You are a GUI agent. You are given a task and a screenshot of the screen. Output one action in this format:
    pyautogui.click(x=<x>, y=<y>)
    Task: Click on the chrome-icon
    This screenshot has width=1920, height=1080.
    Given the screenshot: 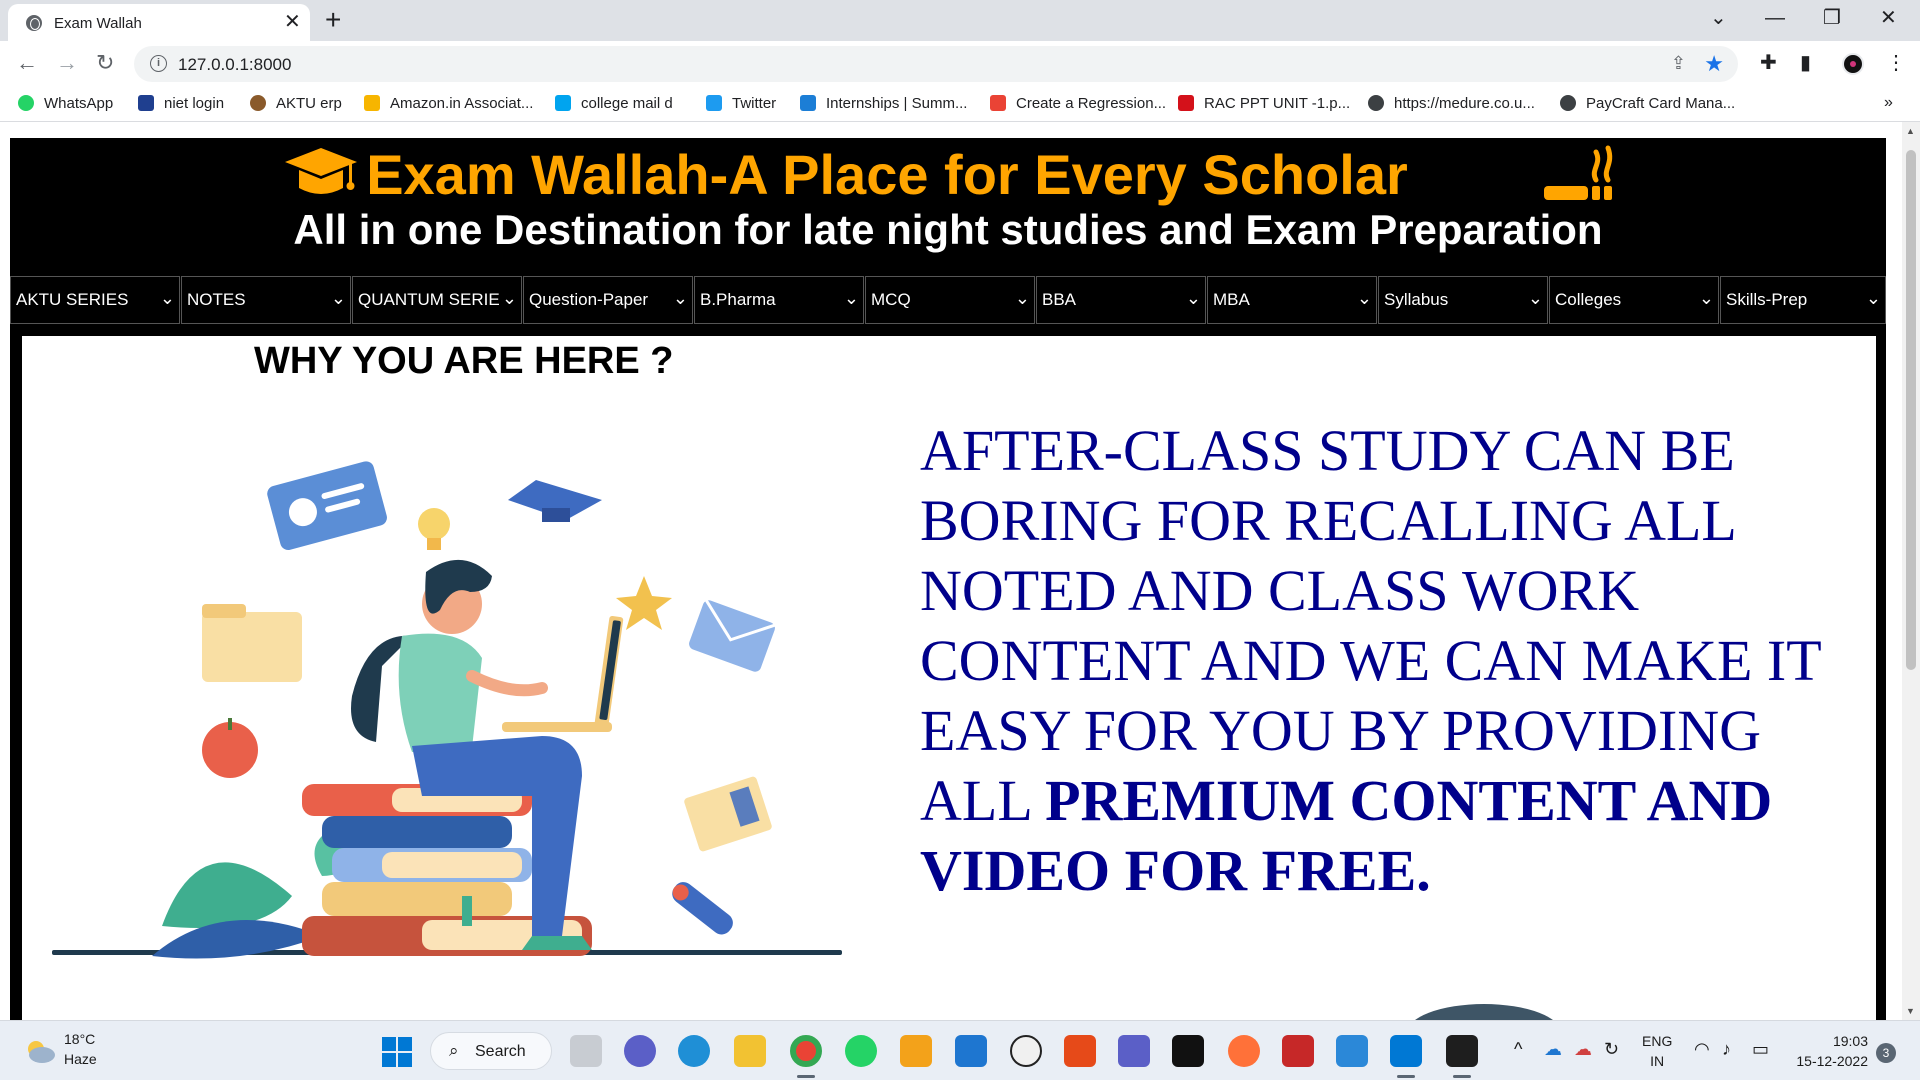 What is the action you would take?
    pyautogui.click(x=806, y=1051)
    